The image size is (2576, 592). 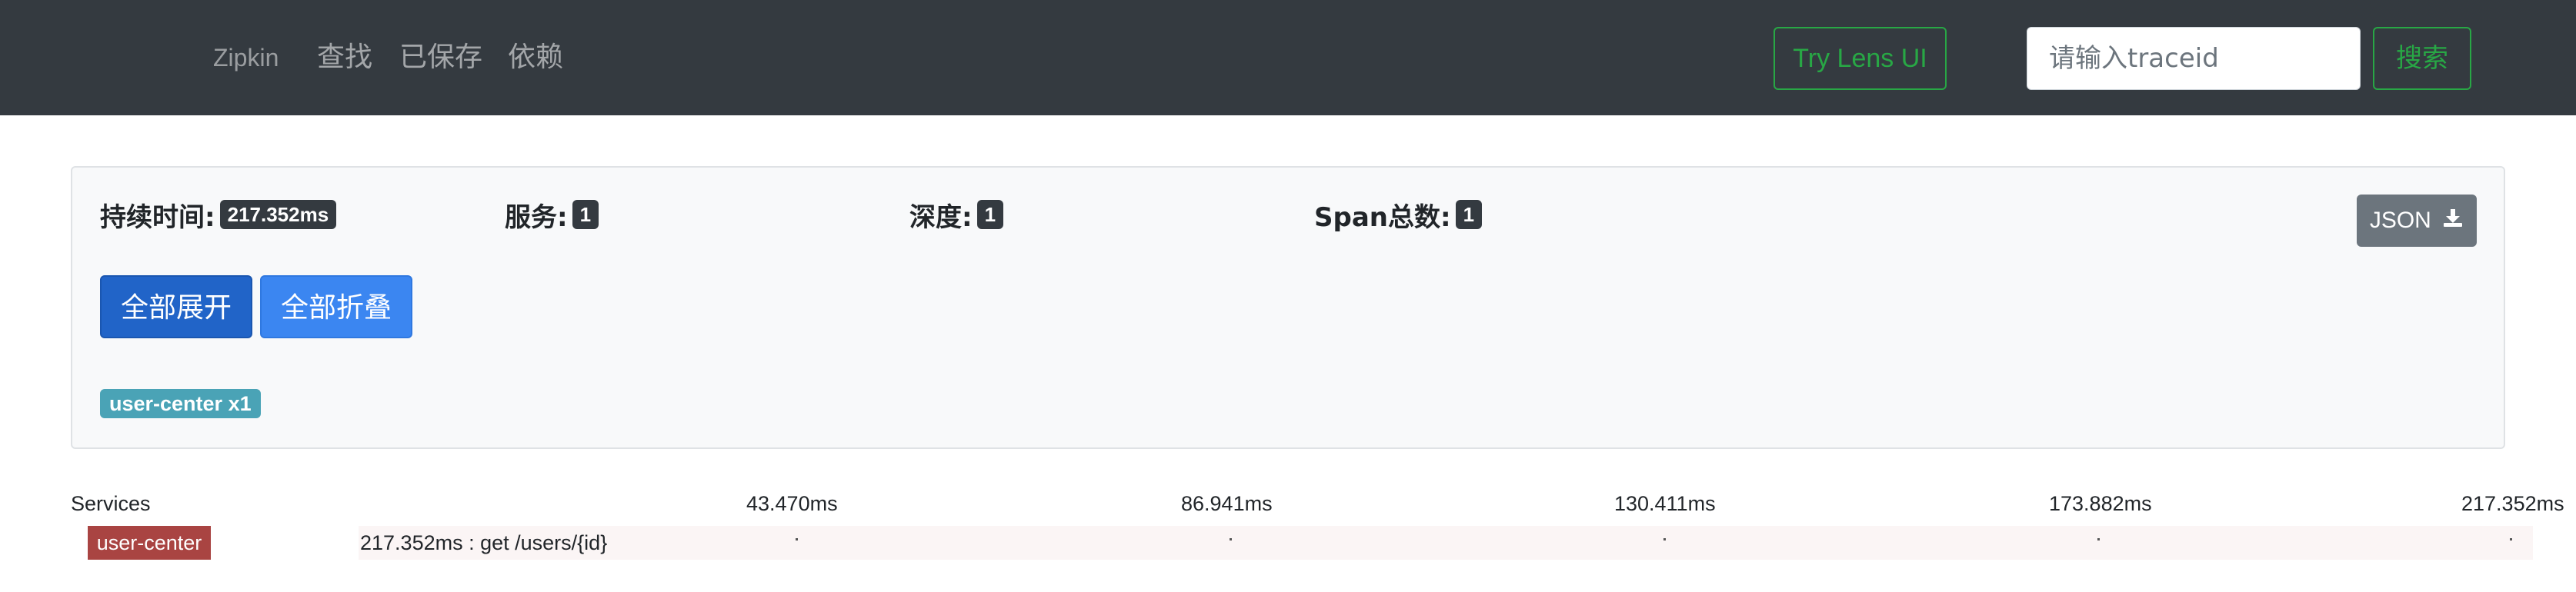 What do you see at coordinates (484, 543) in the screenshot?
I see `span-duration-text: 217.352ms : get /users/{id}` at bounding box center [484, 543].